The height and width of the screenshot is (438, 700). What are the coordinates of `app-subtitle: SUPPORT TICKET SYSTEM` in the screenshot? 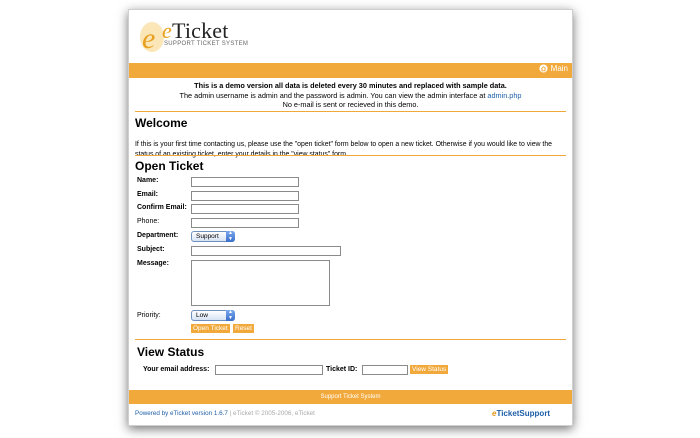 It's located at (206, 44).